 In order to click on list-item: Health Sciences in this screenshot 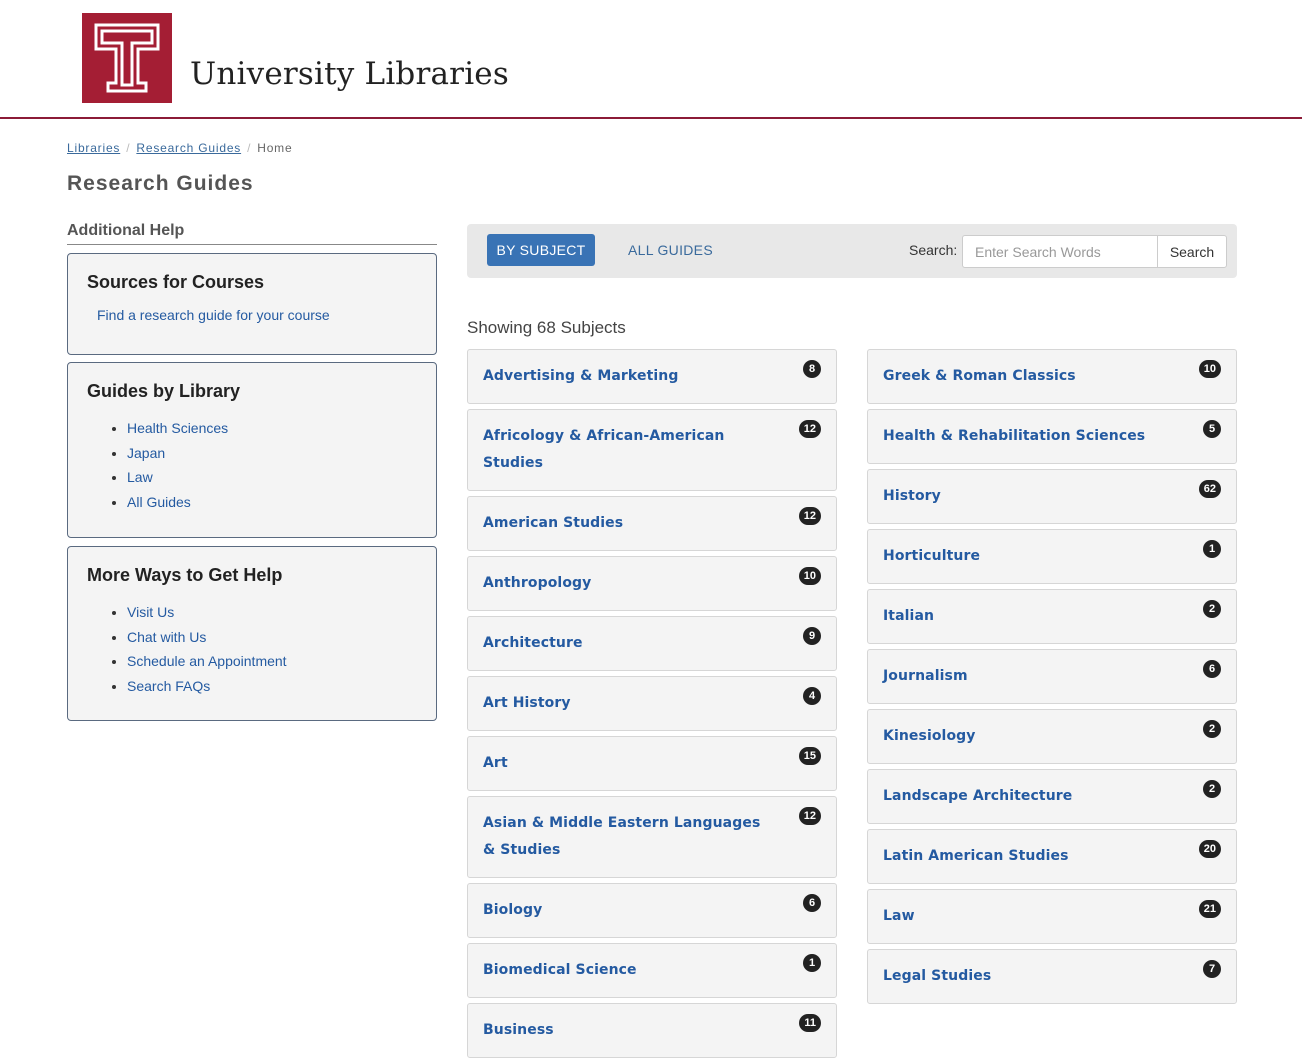, I will do `click(272, 428)`.